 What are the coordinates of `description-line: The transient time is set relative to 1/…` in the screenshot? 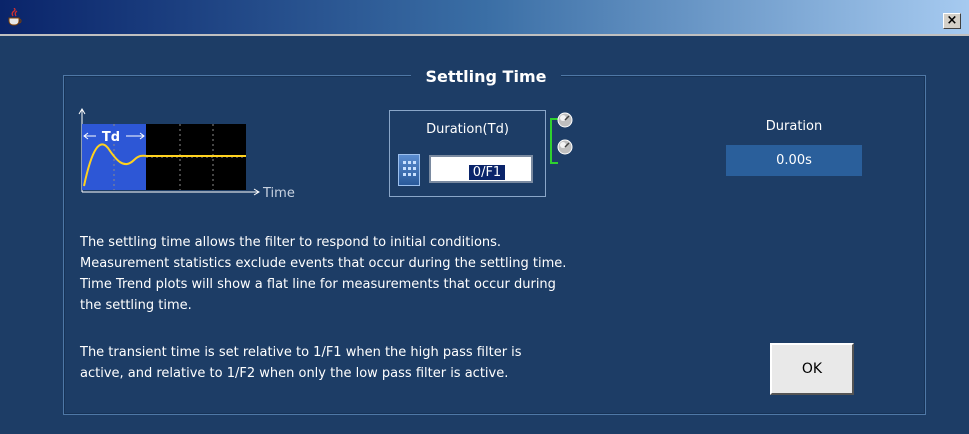 It's located at (301, 352).